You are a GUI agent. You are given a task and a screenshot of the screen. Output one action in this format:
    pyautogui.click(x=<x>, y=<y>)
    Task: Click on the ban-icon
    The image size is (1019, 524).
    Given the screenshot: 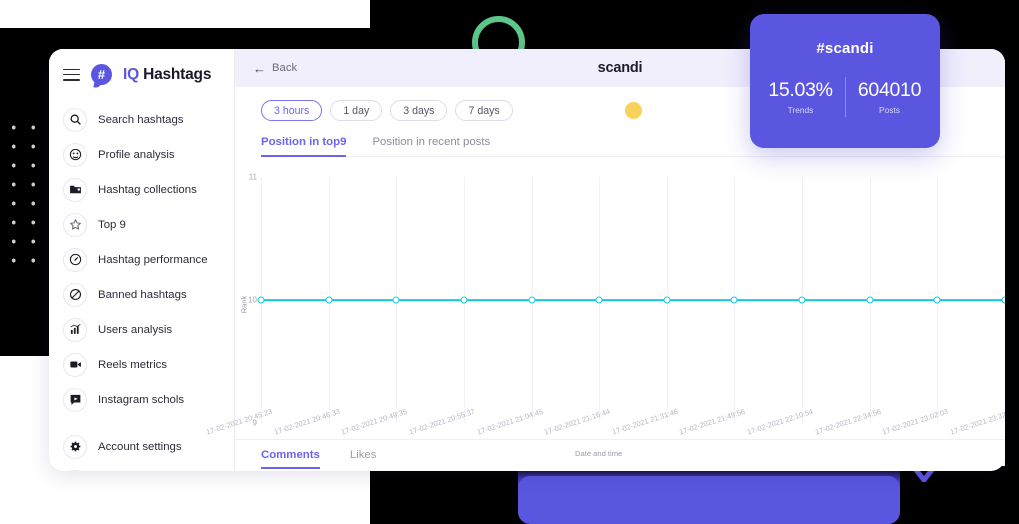 What is the action you would take?
    pyautogui.click(x=75, y=294)
    